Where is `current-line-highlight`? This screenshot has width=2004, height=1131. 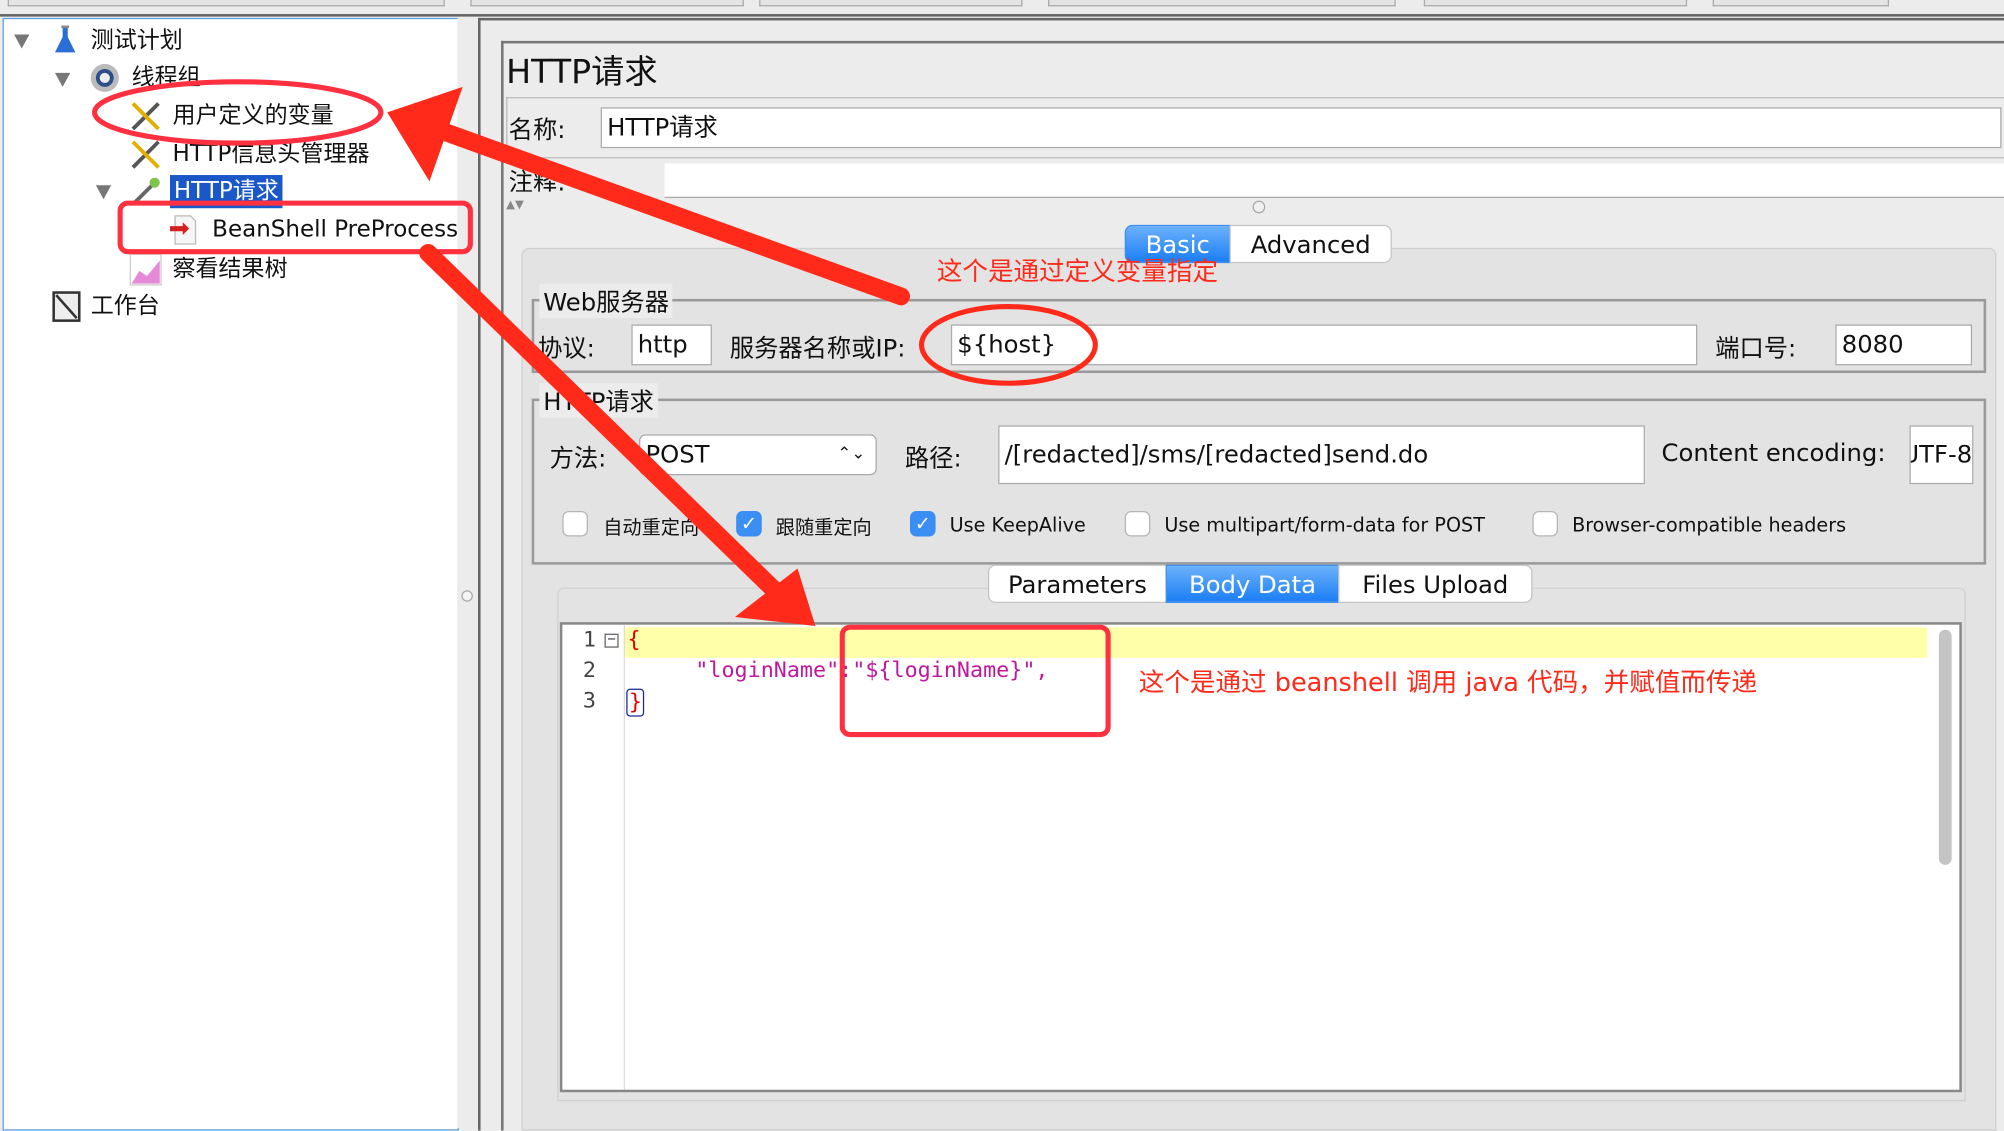
current-line-highlight is located at coordinates (1275, 642).